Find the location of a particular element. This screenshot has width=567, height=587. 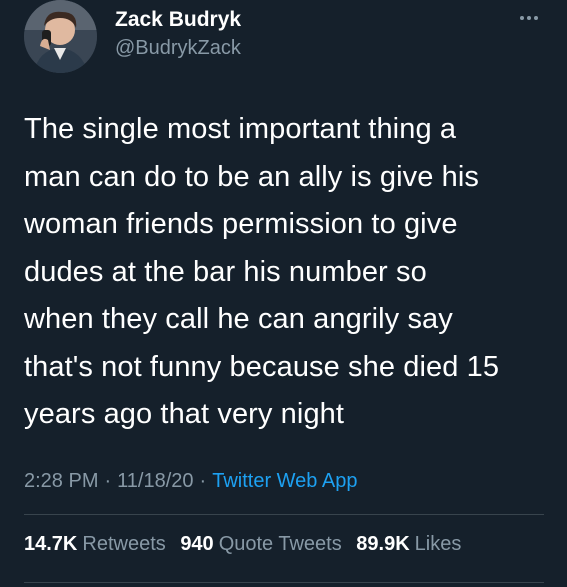

quote-tweets-count: 940 is located at coordinates (197, 544).